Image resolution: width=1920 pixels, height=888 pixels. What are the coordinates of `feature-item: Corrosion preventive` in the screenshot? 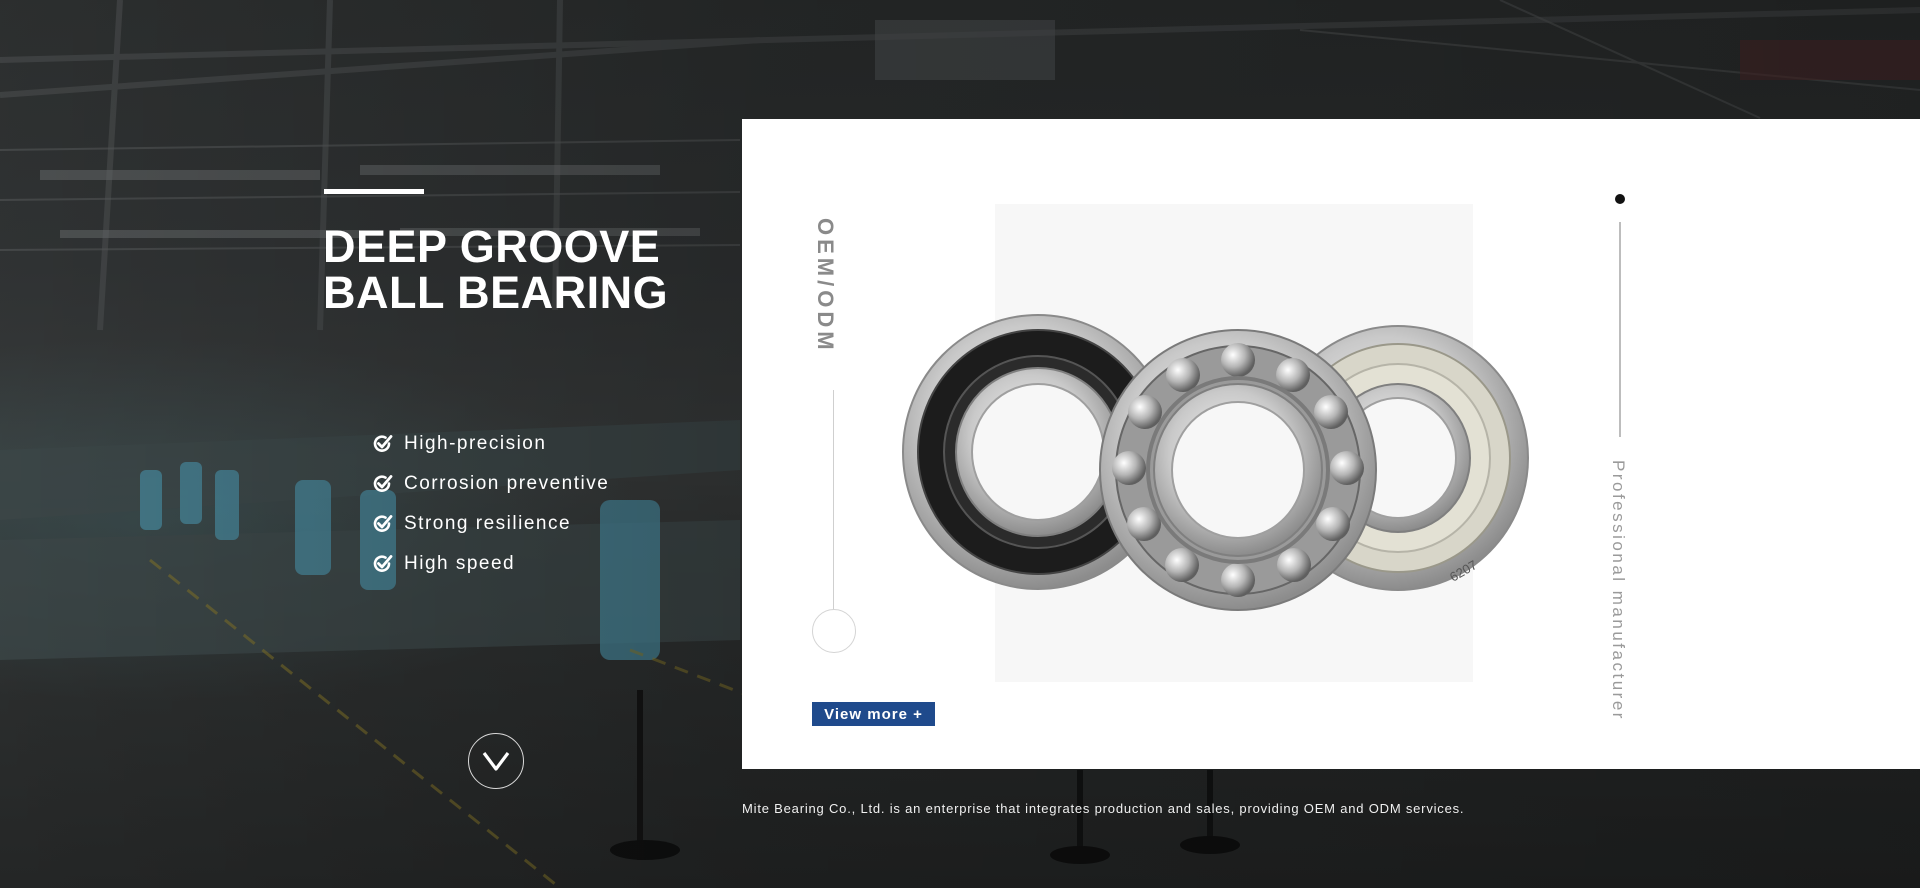 It's located at (490, 484).